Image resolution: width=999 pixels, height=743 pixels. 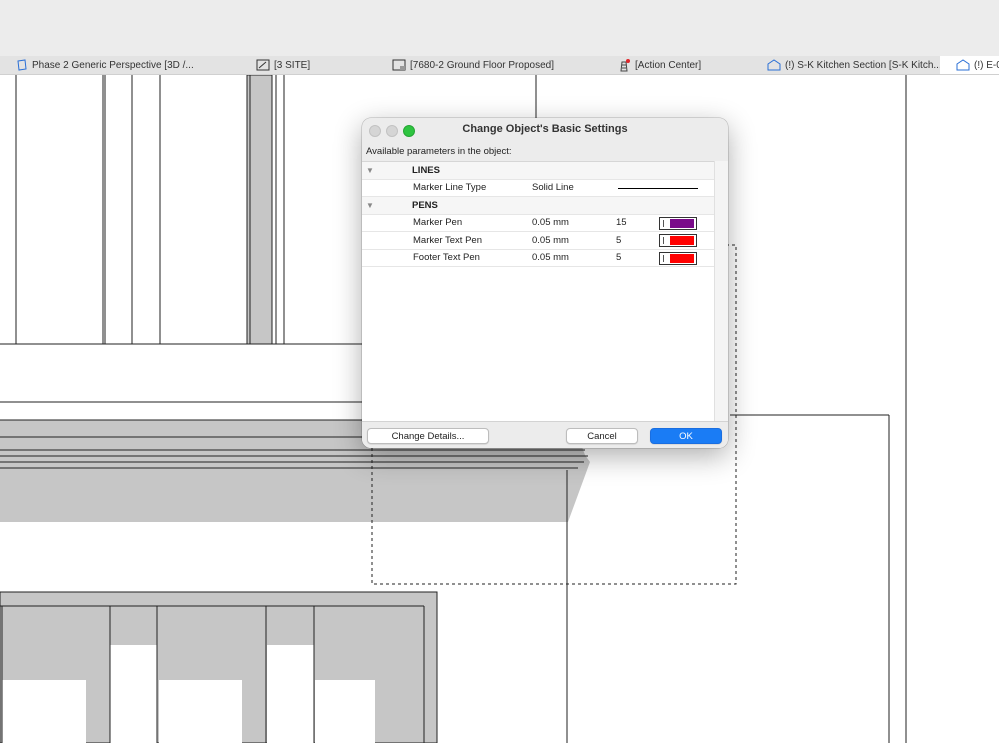 I want to click on floor-plan-icon, so click(x=263, y=65).